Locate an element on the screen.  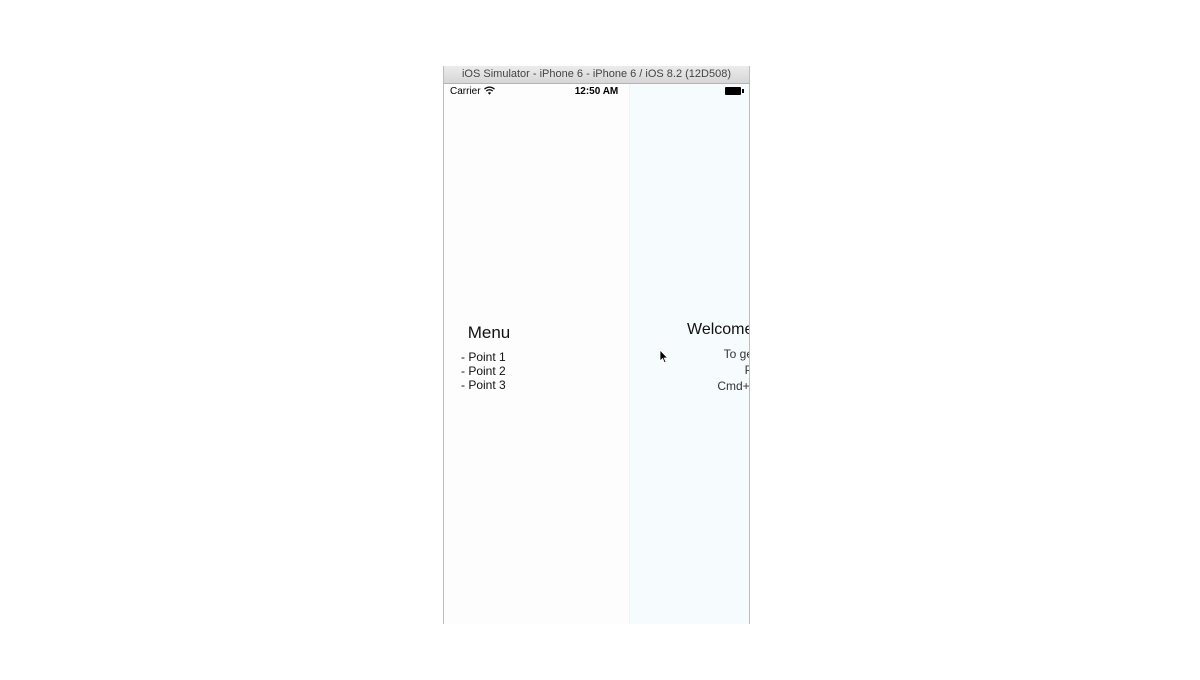
instruction-line: To get started is located at coordinates (736, 354).